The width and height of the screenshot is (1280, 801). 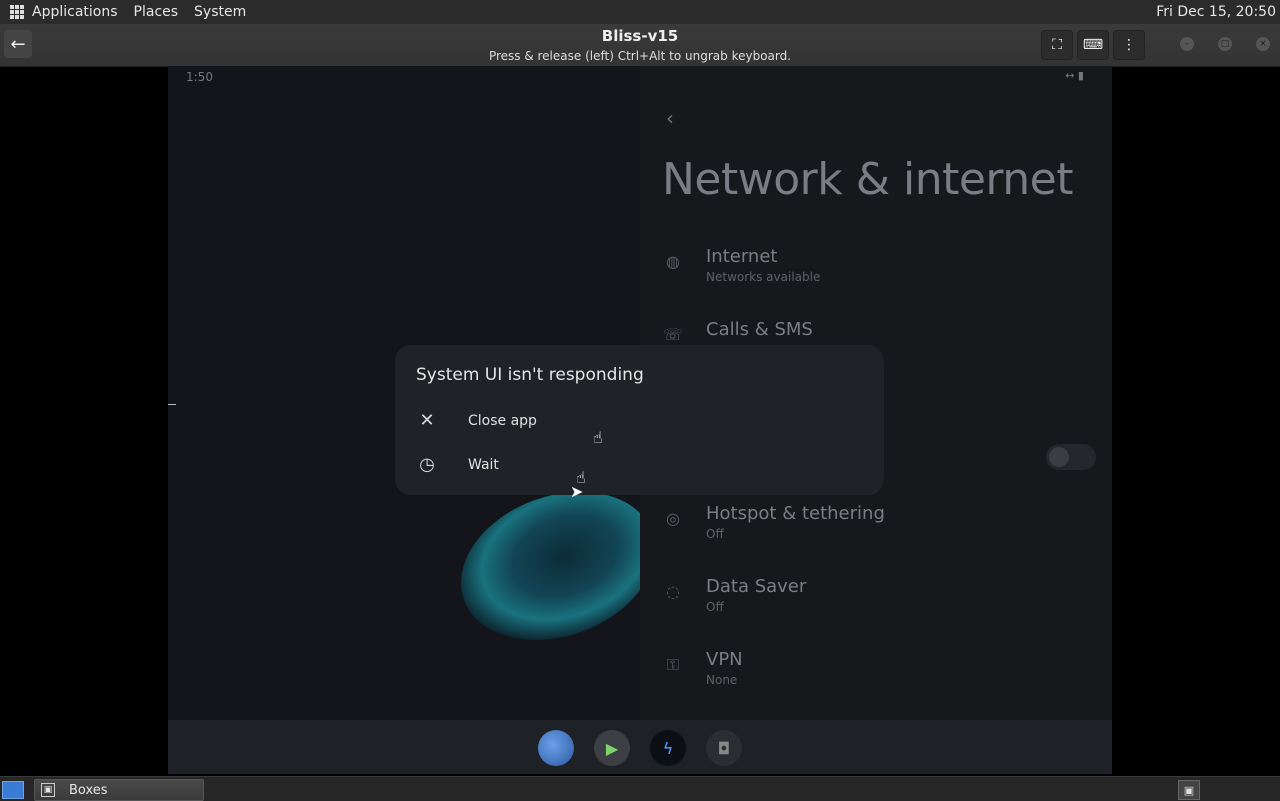 What do you see at coordinates (763, 277) in the screenshot?
I see `settings-item-subtitle: Networks available` at bounding box center [763, 277].